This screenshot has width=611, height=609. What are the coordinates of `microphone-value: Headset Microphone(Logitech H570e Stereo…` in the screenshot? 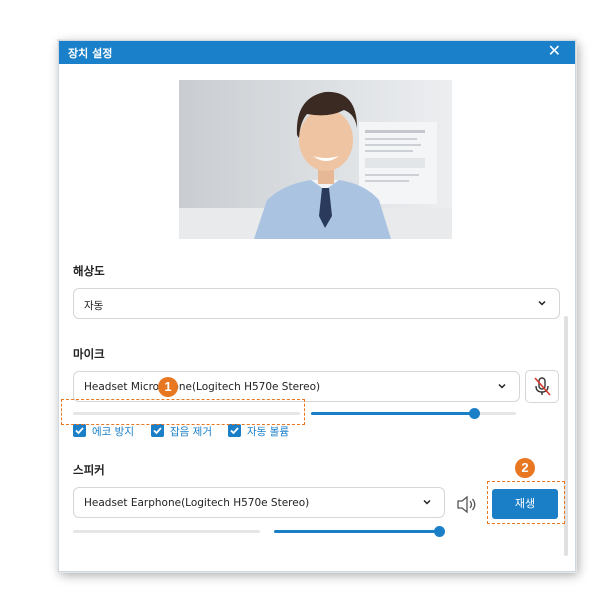 It's located at (202, 387).